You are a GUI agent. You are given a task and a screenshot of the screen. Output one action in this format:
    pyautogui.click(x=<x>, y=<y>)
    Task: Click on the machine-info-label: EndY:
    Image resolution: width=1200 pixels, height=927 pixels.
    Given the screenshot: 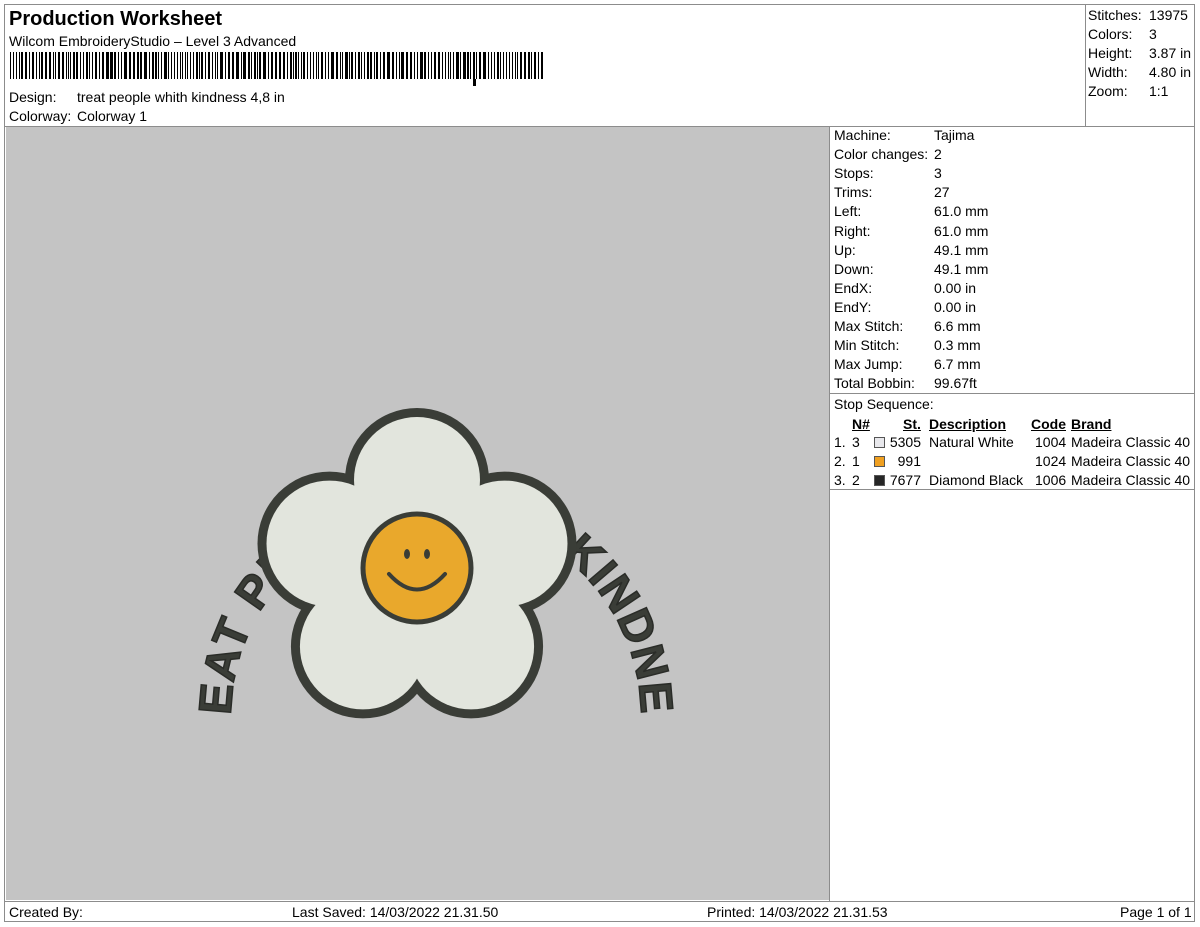 What is the action you would take?
    pyautogui.click(x=853, y=307)
    